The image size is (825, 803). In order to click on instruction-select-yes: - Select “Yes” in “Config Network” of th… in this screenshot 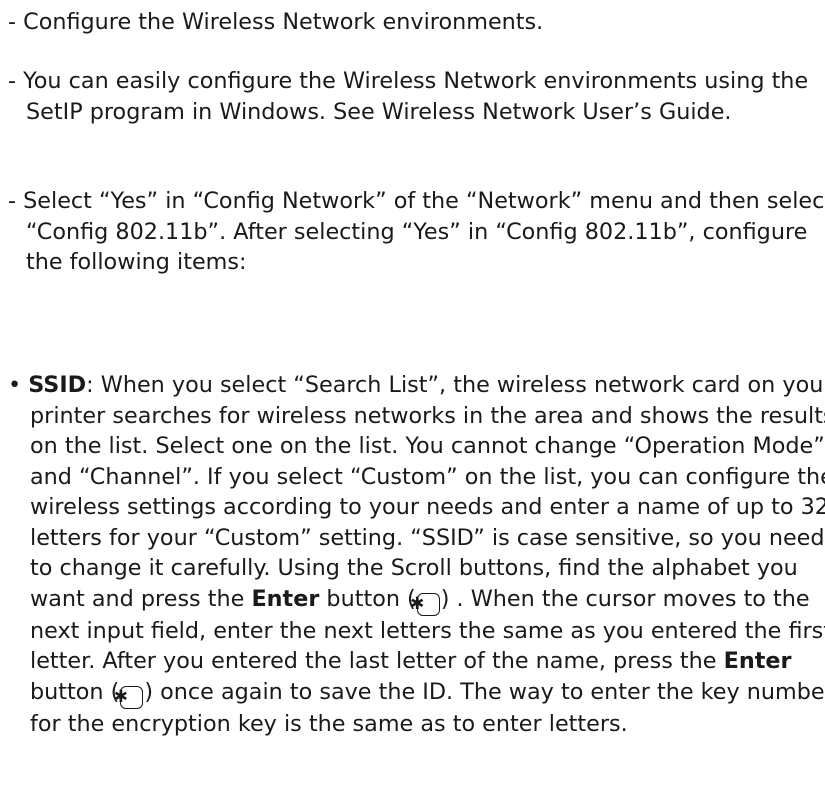, I will do `click(416, 231)`.